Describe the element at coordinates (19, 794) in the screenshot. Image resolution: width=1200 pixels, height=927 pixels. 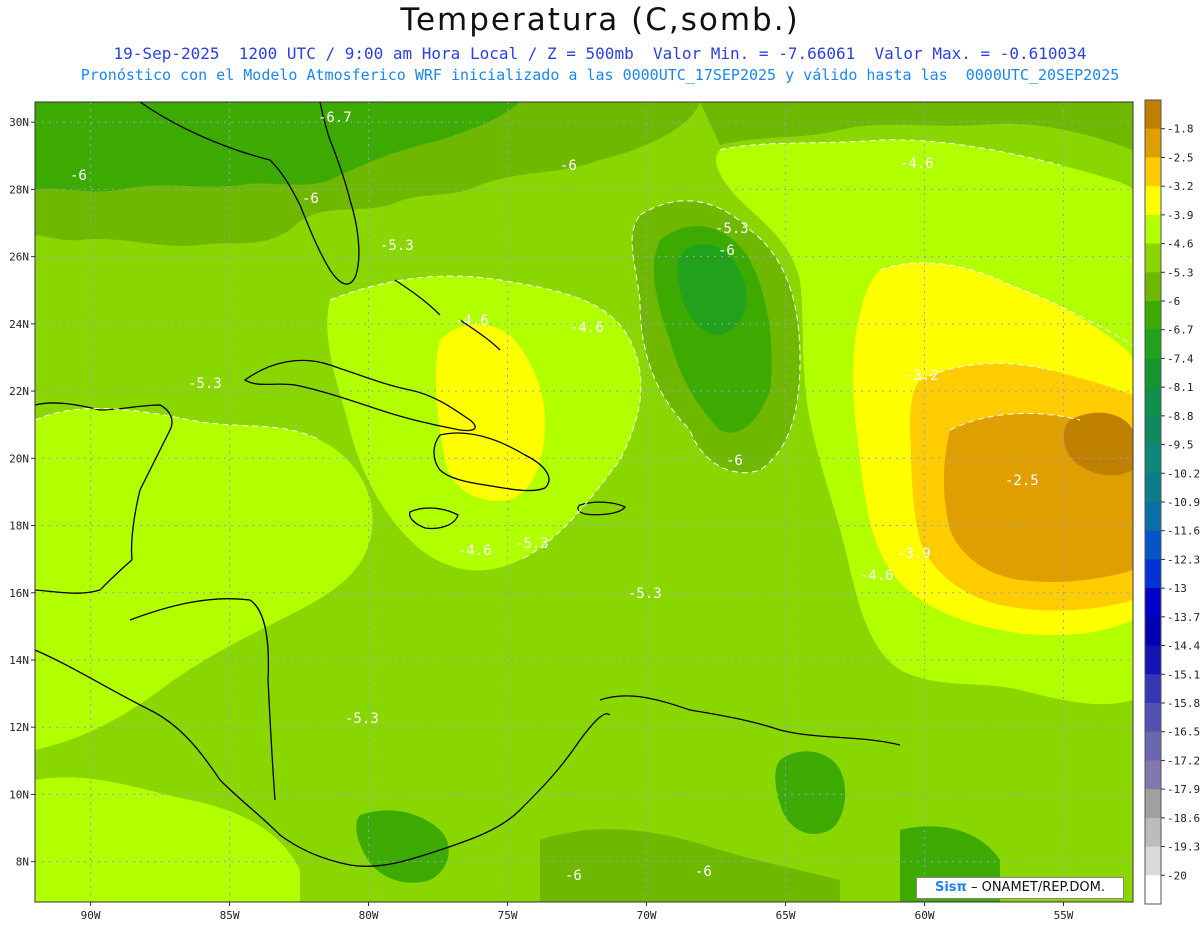
I see `lat-label: 10N` at that location.